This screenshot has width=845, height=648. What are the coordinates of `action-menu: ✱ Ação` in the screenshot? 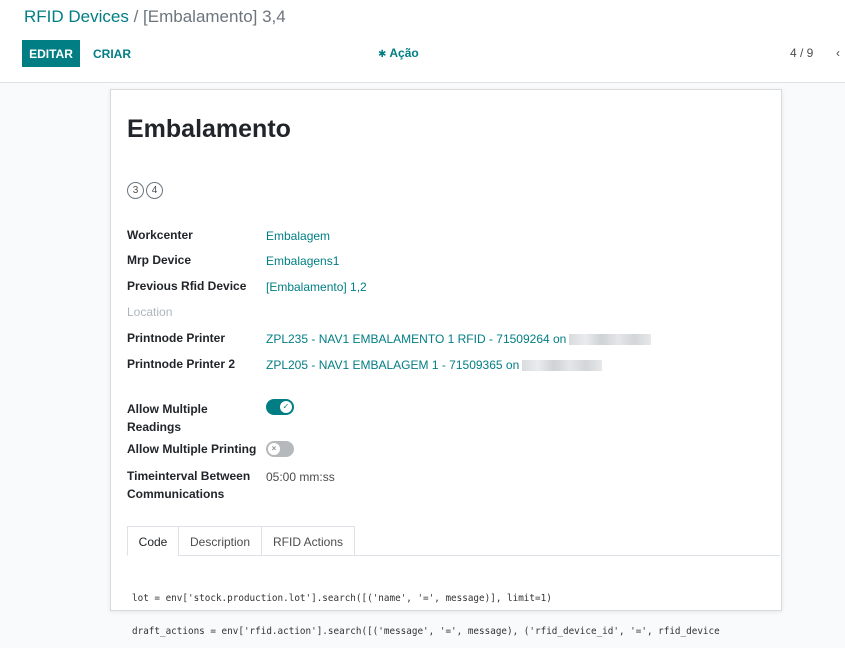 It's located at (398, 53).